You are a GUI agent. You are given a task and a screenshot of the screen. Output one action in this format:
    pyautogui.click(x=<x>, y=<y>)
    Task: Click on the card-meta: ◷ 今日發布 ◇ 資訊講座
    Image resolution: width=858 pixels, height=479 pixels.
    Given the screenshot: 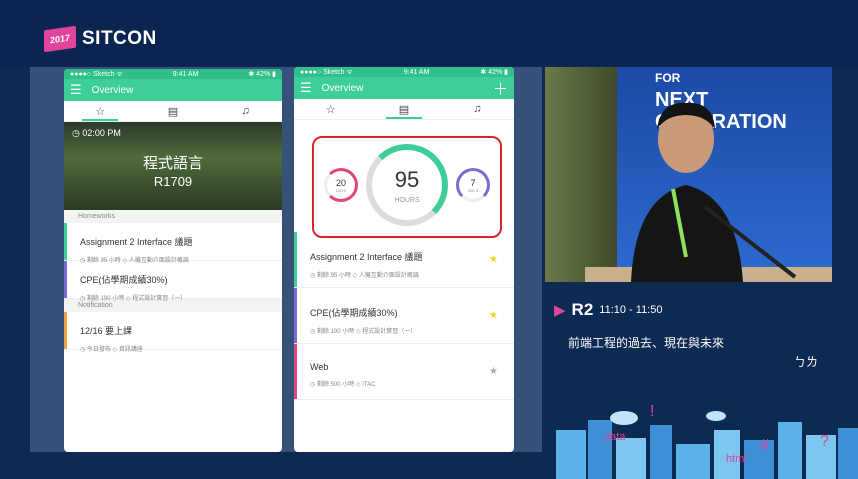 What is the action you would take?
    pyautogui.click(x=111, y=350)
    